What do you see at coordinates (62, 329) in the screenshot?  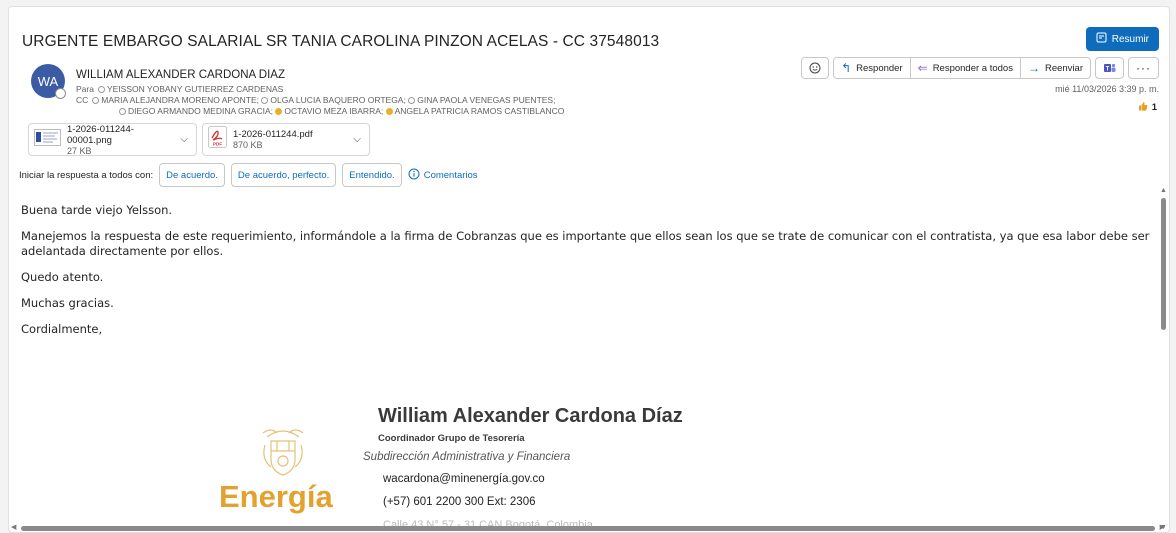 I see `body-paragraph: Cordialmente,` at bounding box center [62, 329].